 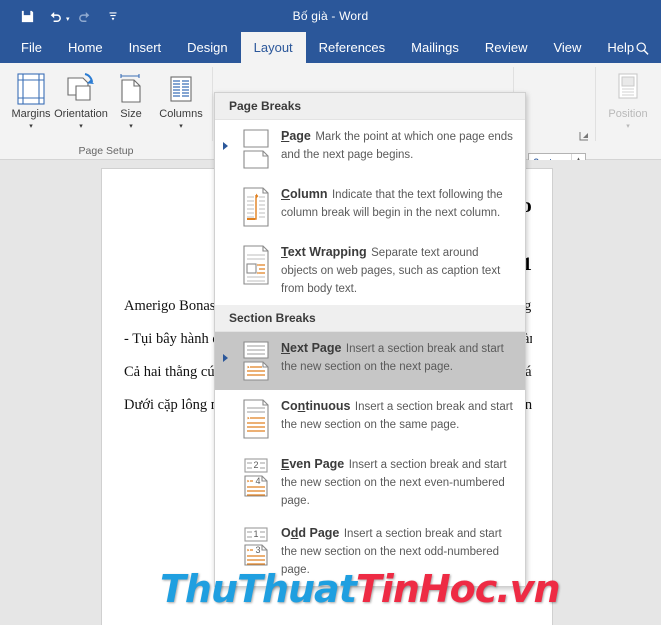 I want to click on tab-references: References, so click(x=352, y=47).